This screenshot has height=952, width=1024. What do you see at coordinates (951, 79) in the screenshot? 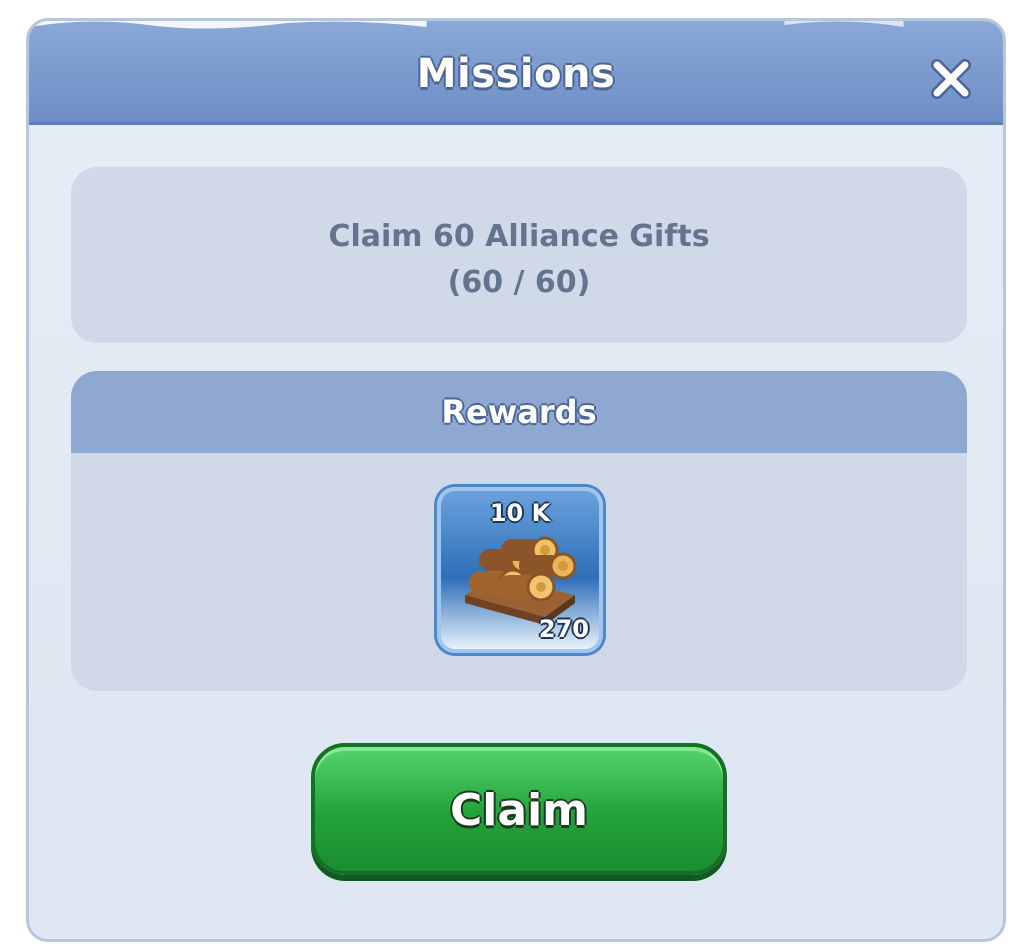
I see `close-icon` at bounding box center [951, 79].